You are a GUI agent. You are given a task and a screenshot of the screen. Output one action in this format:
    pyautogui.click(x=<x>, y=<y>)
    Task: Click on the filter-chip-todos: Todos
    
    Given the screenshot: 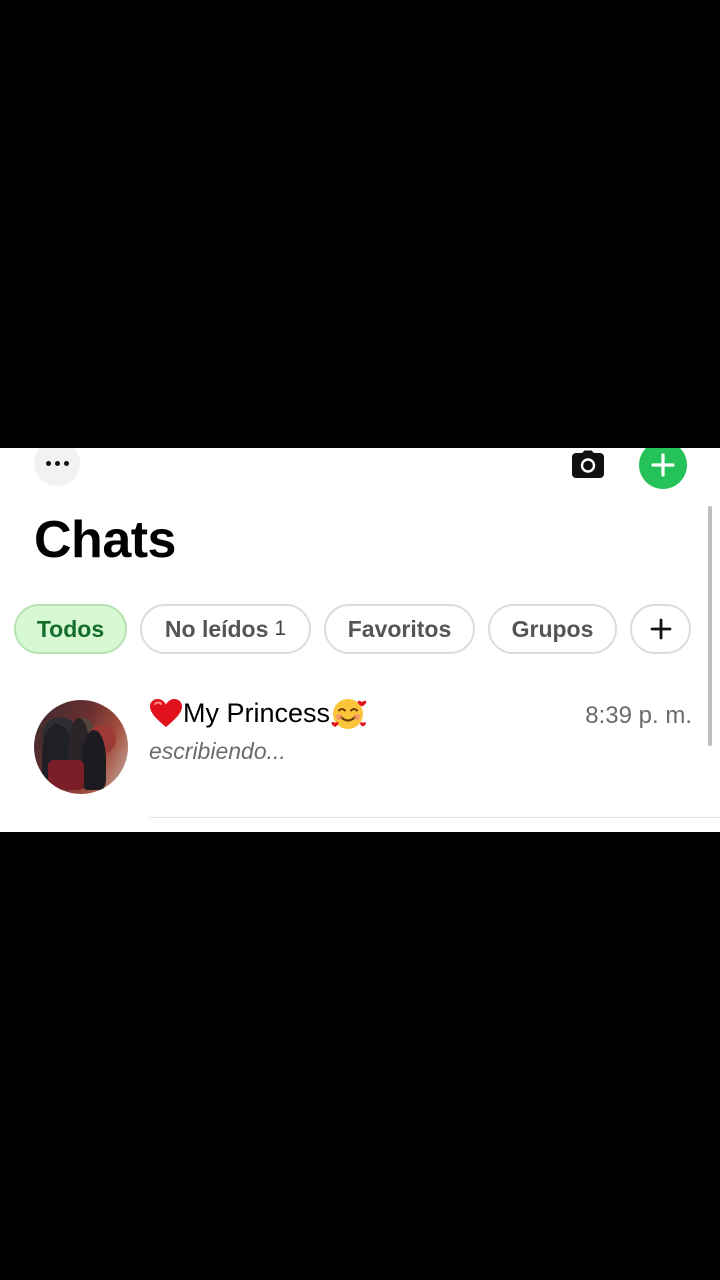 What is the action you would take?
    pyautogui.click(x=70, y=629)
    